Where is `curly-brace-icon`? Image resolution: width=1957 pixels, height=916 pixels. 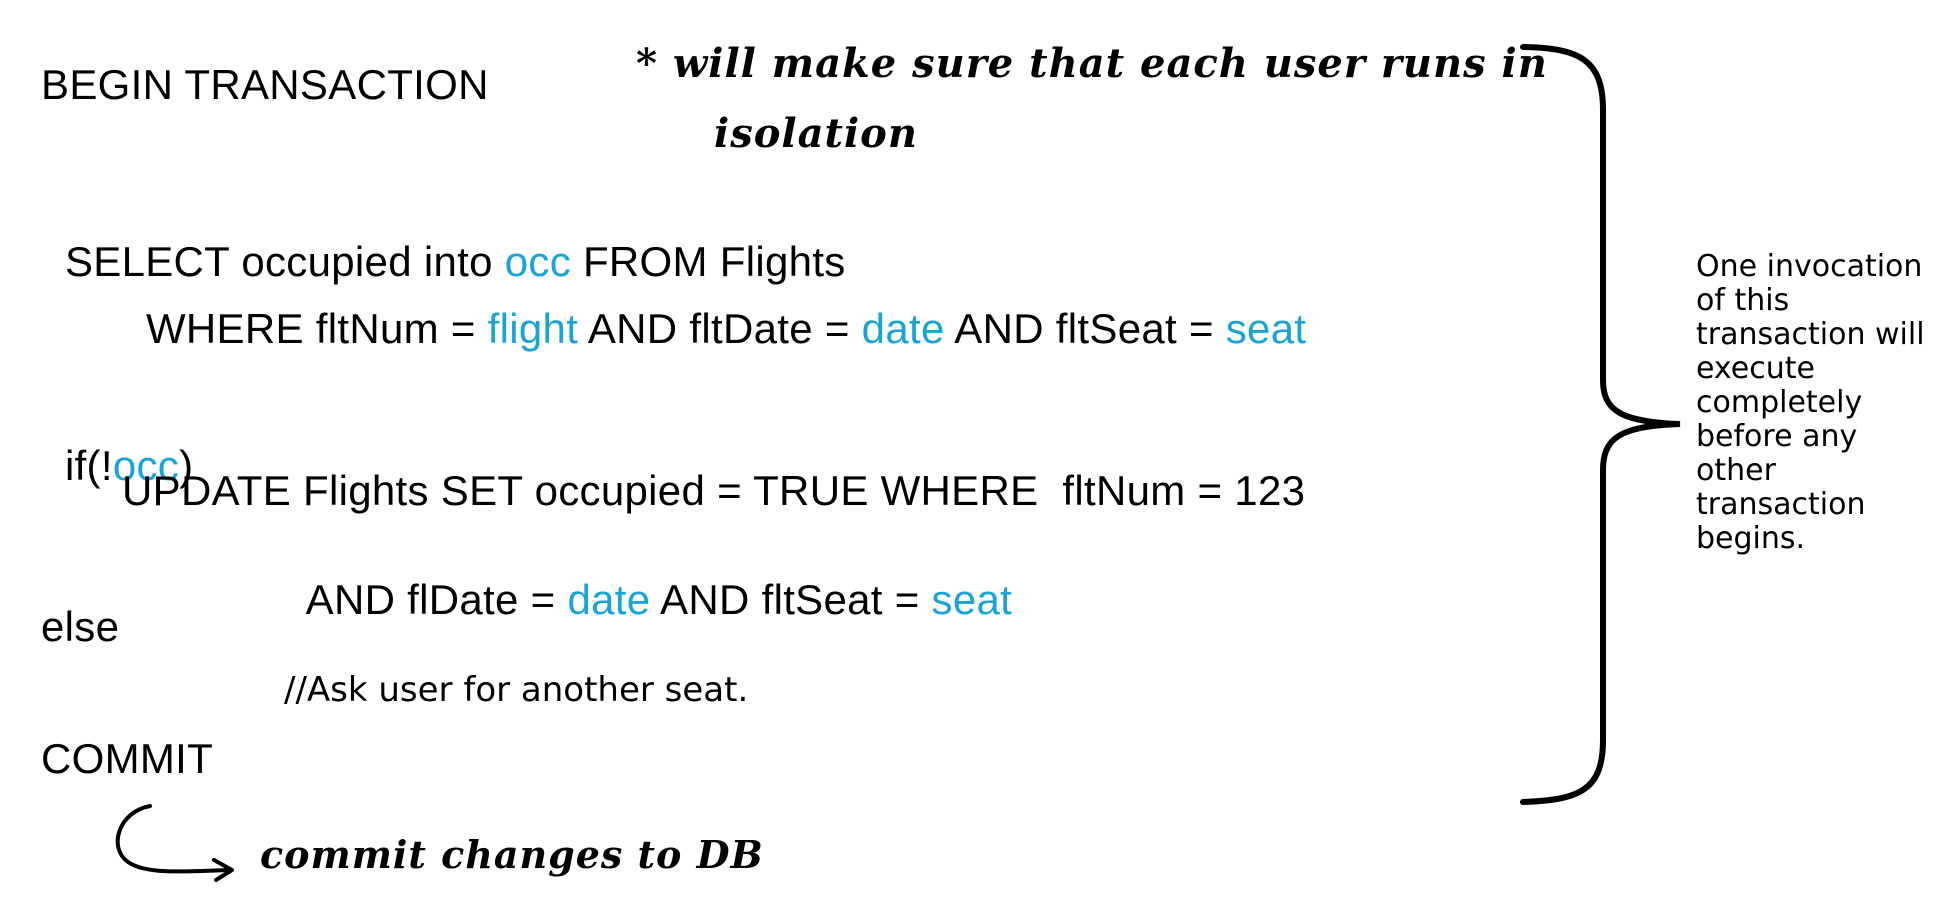 curly-brace-icon is located at coordinates (1600, 424).